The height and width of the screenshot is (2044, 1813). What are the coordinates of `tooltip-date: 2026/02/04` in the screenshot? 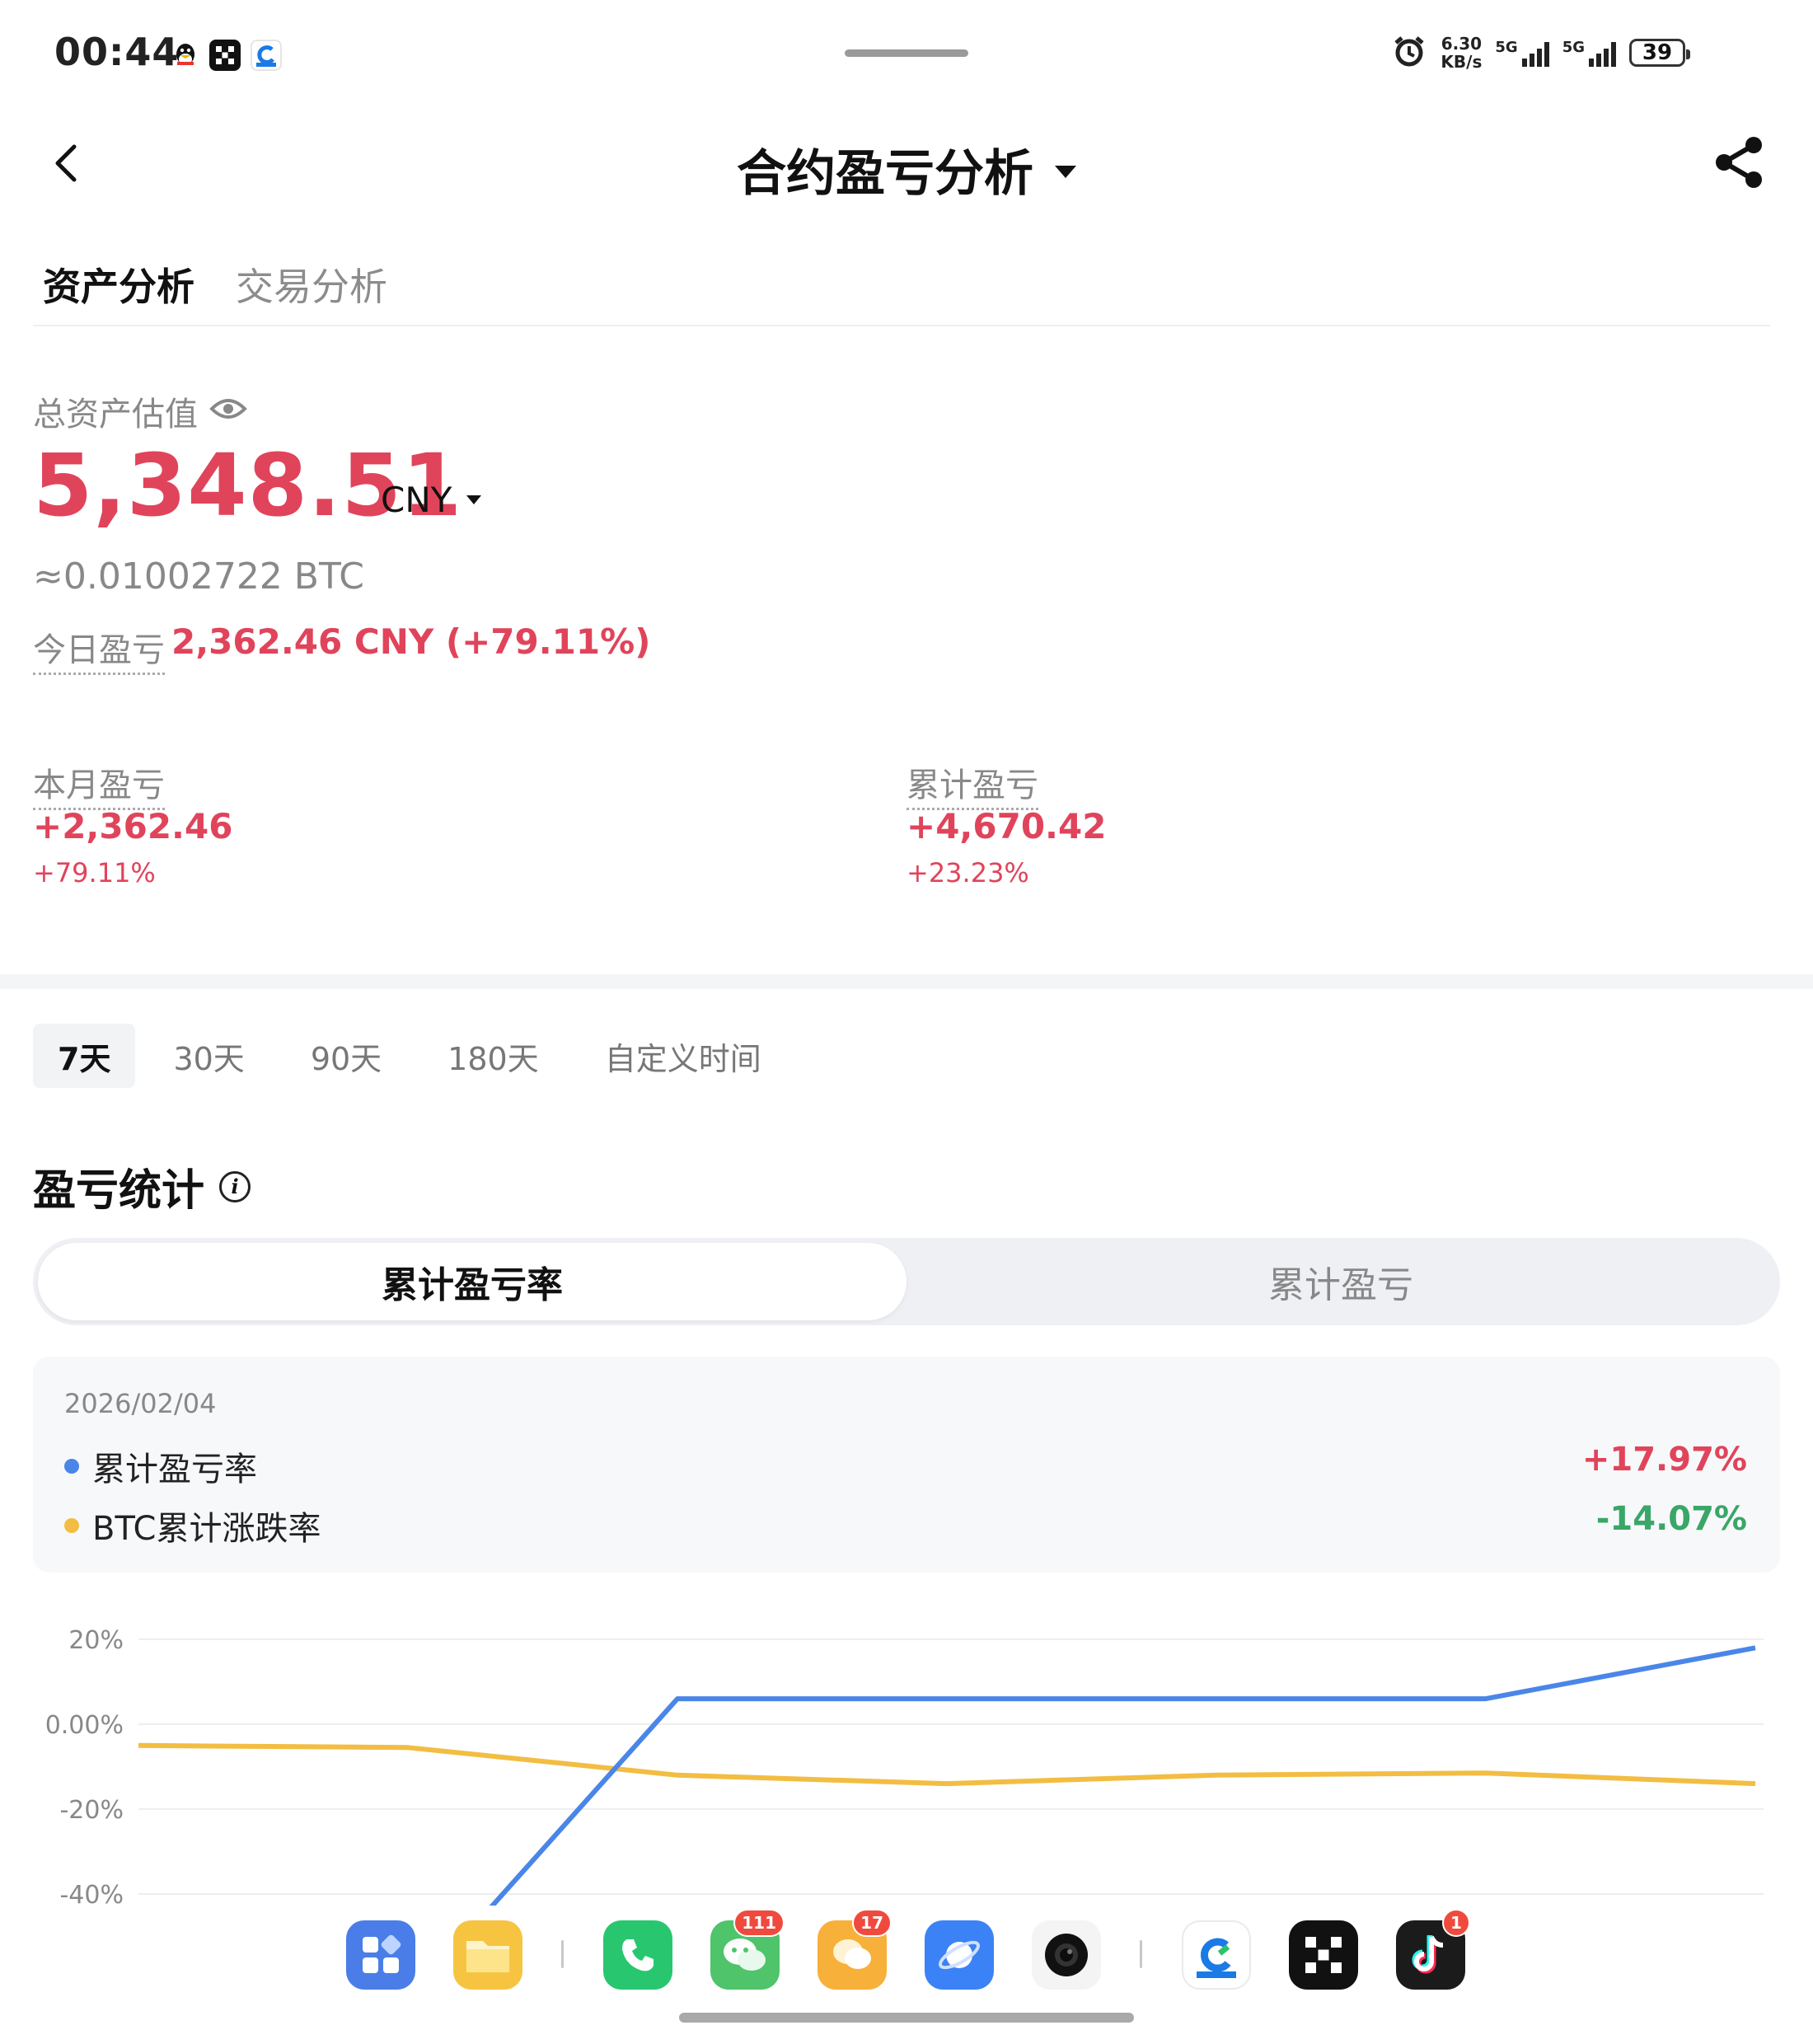 It's located at (141, 1403).